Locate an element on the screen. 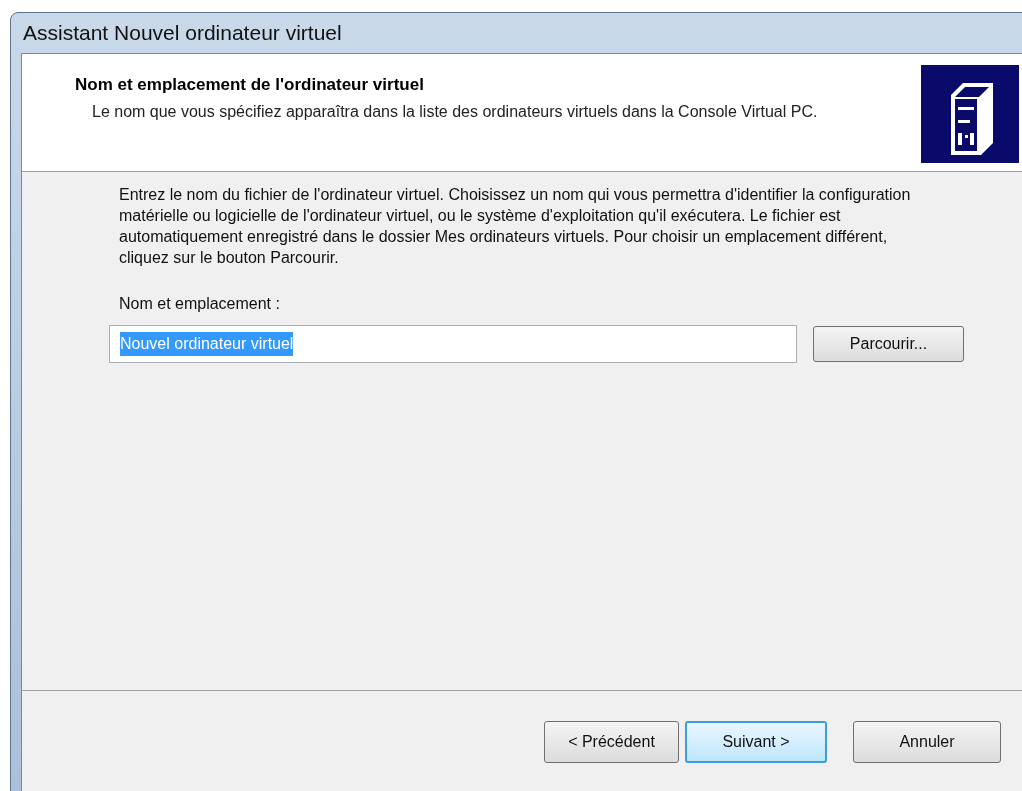  window-title: Assistant Nouvel ordinateur virtuel is located at coordinates (182, 33).